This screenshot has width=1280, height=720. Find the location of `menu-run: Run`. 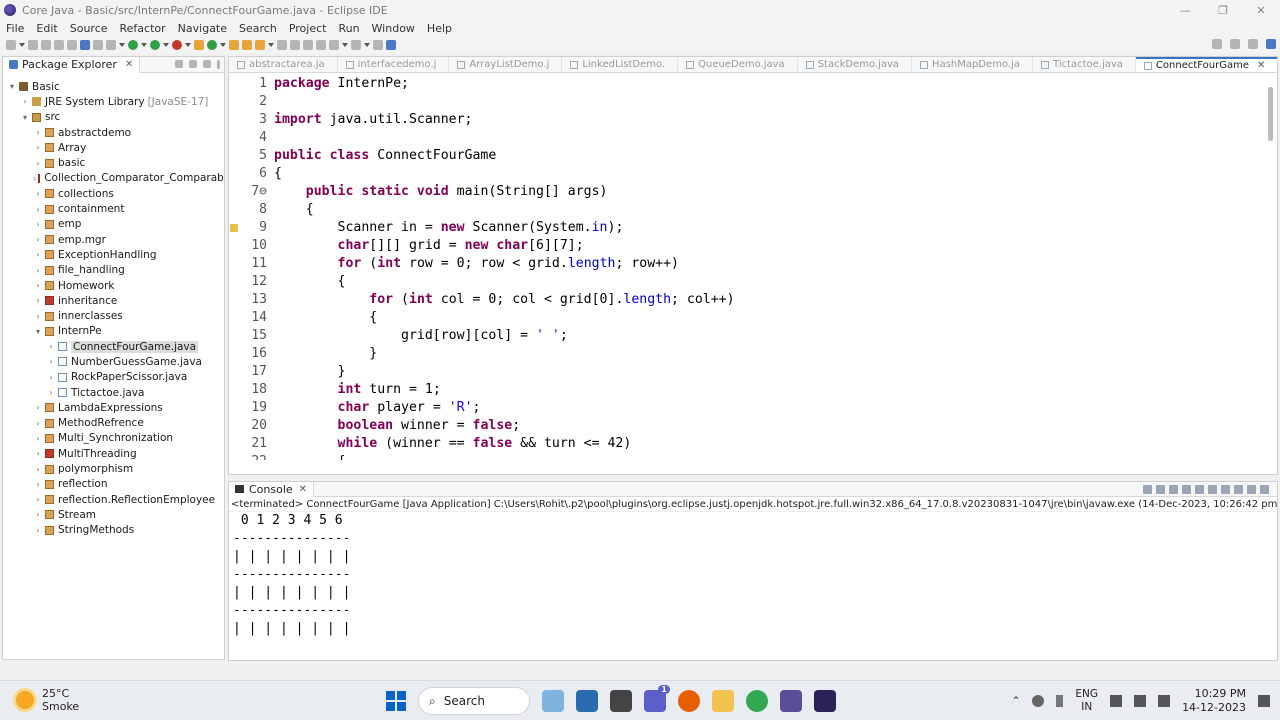

menu-run: Run is located at coordinates (348, 28).